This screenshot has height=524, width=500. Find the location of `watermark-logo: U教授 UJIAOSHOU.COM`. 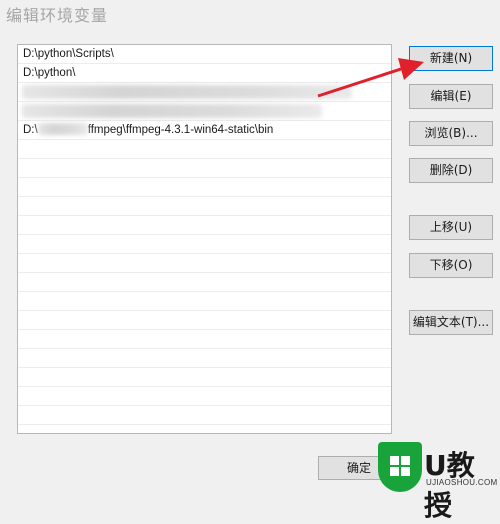

watermark-logo: U教授 UJIAOSHOU.COM is located at coordinates (439, 481).